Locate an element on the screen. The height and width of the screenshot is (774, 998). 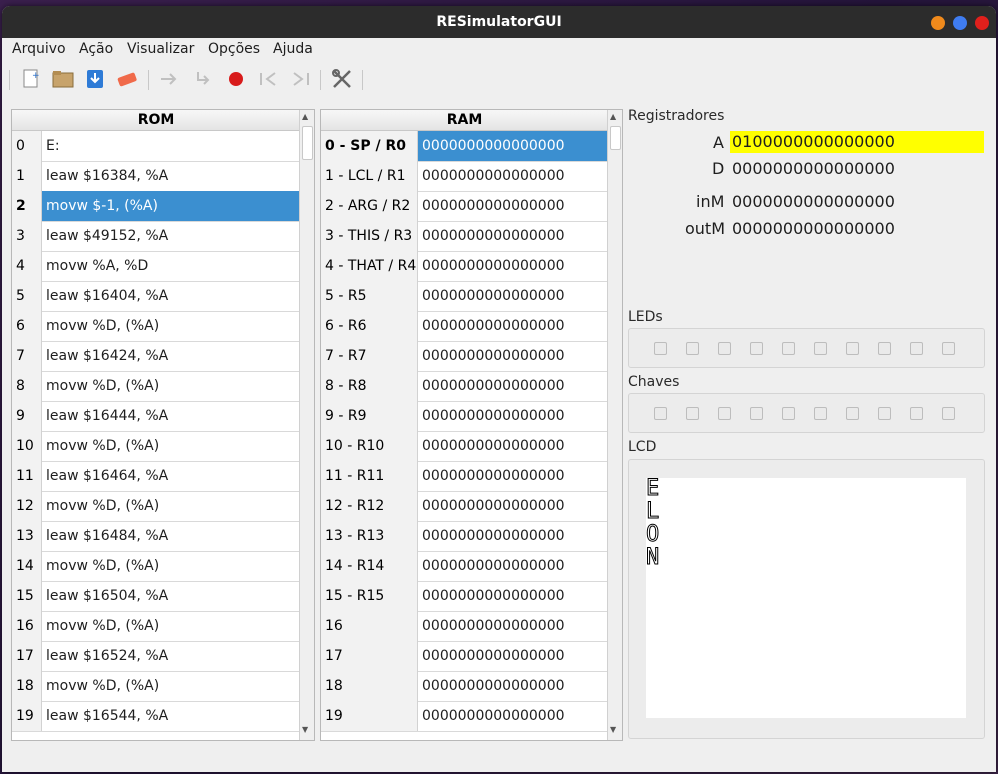
ram-row: 9 - R9 0000000000000000 is located at coordinates (464, 416).